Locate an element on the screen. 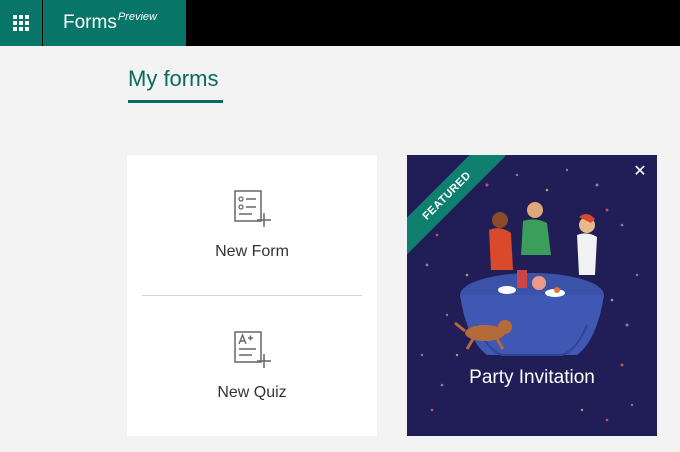 This screenshot has width=680, height=452. new-quiz-label: New Quiz is located at coordinates (252, 392).